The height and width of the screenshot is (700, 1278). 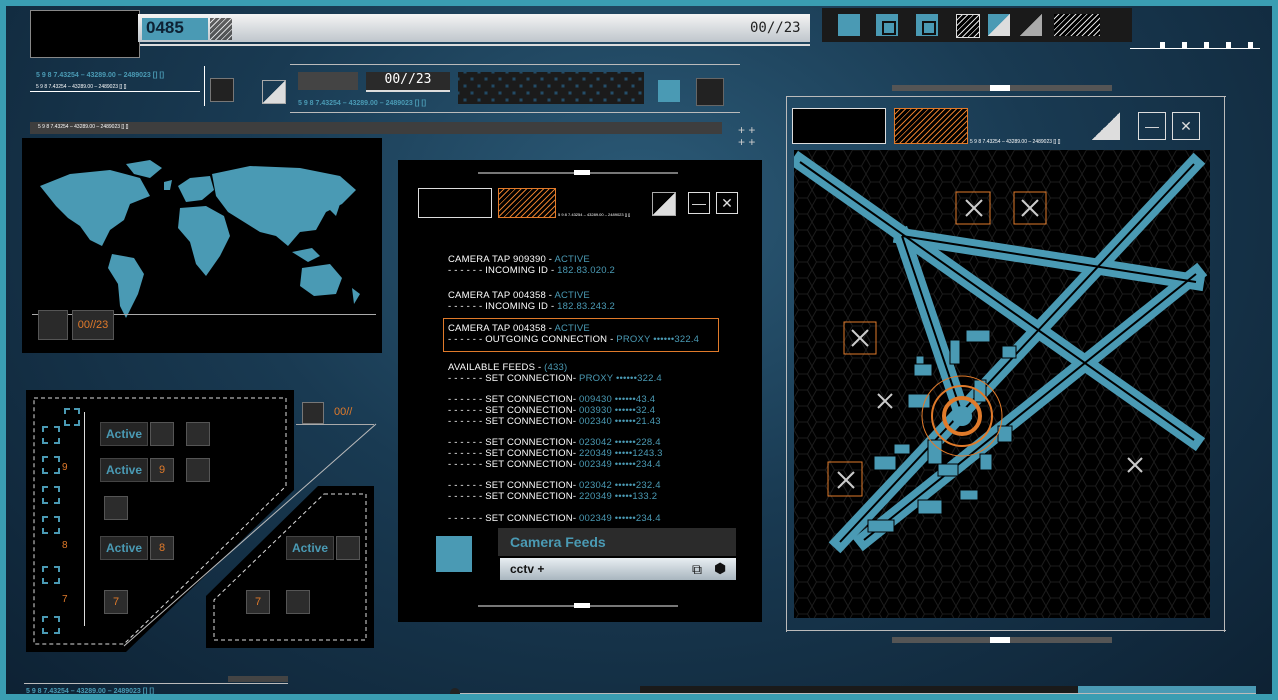 What do you see at coordinates (1077, 25) in the screenshot?
I see `wide-hatch-icon` at bounding box center [1077, 25].